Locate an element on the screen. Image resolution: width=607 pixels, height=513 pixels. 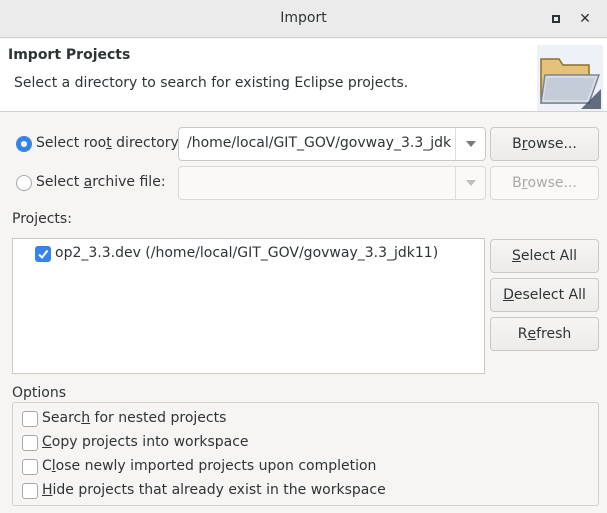
window-titlebar: Import ✕ is located at coordinates (303, 19).